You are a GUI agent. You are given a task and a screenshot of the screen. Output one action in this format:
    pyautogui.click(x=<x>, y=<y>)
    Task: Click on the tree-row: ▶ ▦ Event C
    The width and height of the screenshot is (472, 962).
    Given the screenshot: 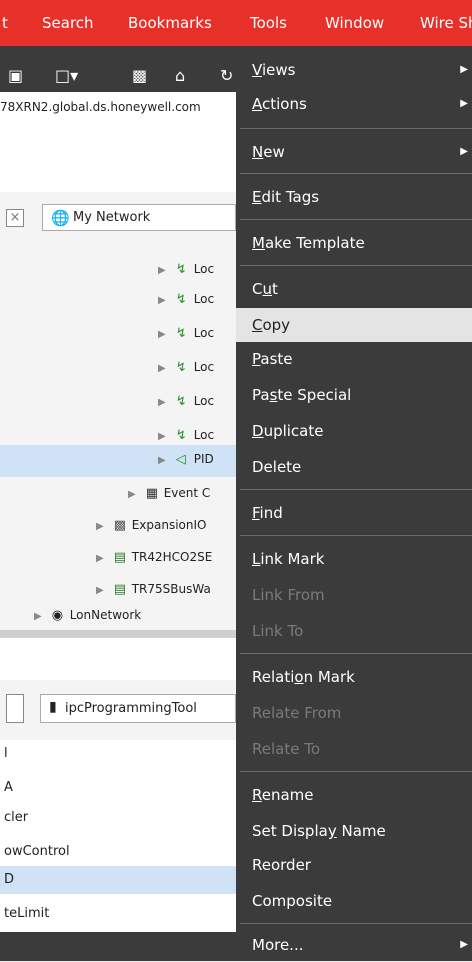 What is the action you would take?
    pyautogui.click(x=169, y=497)
    